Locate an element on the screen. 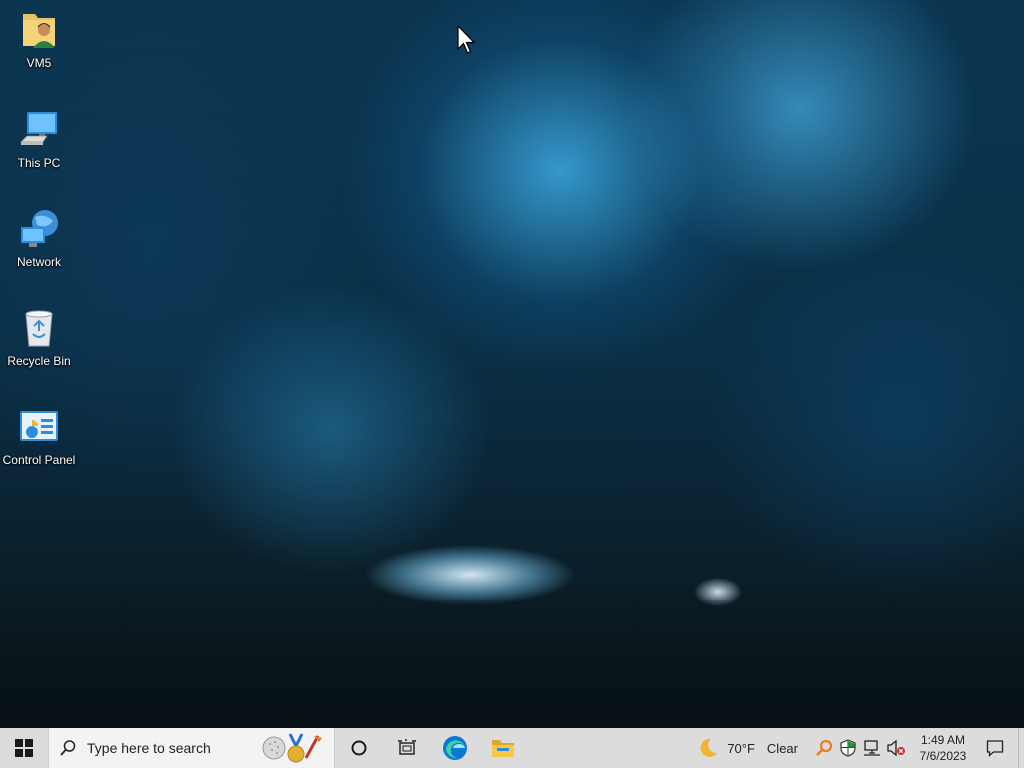 The image size is (1024, 768). notification-icon is located at coordinates (995, 748).